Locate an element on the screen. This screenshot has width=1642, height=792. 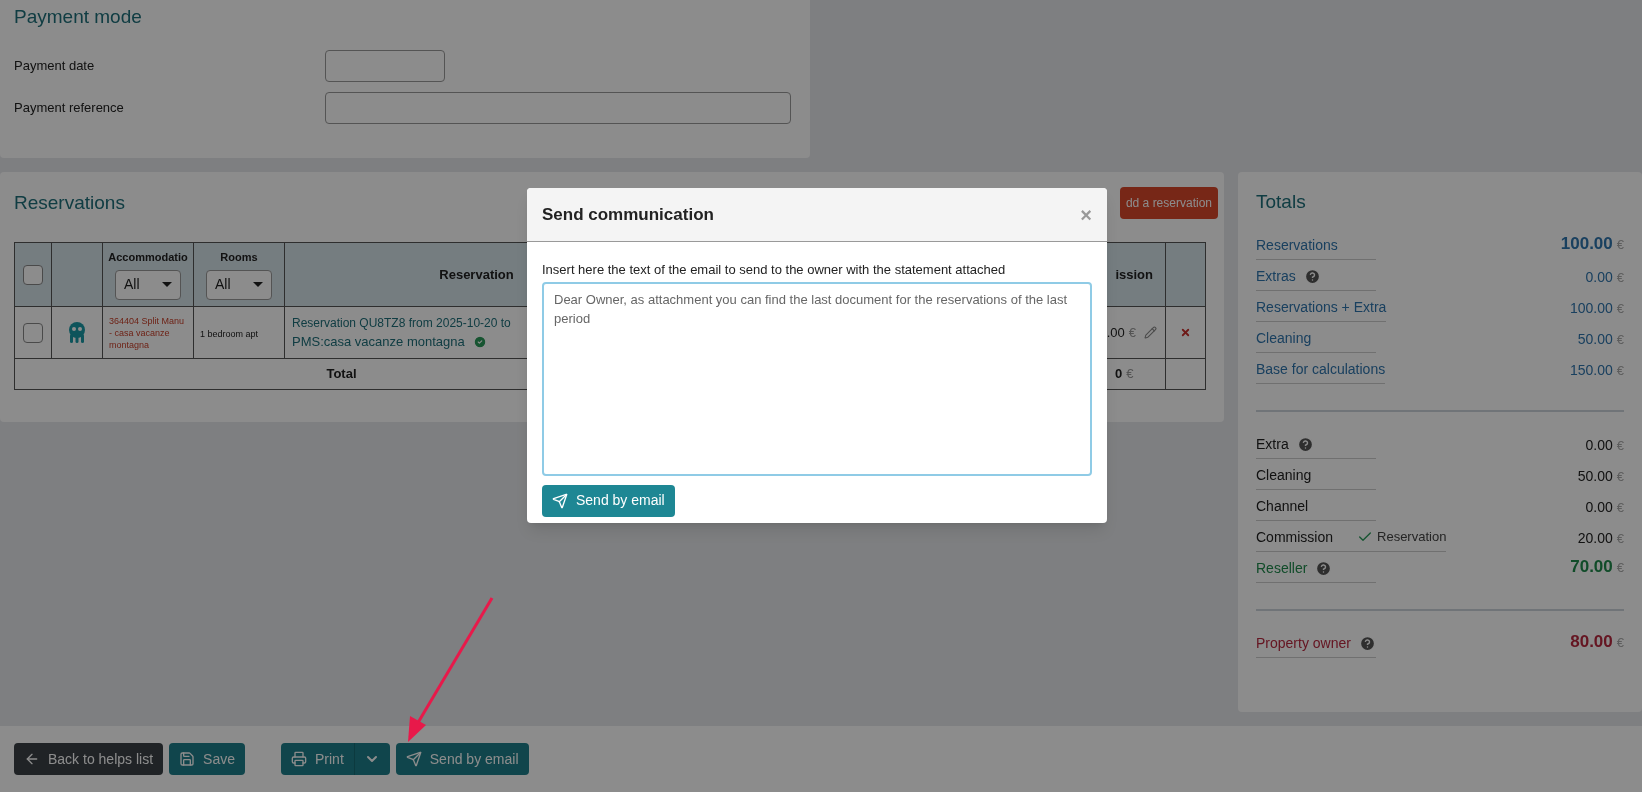
delete-icon is located at coordinates (1185, 332).